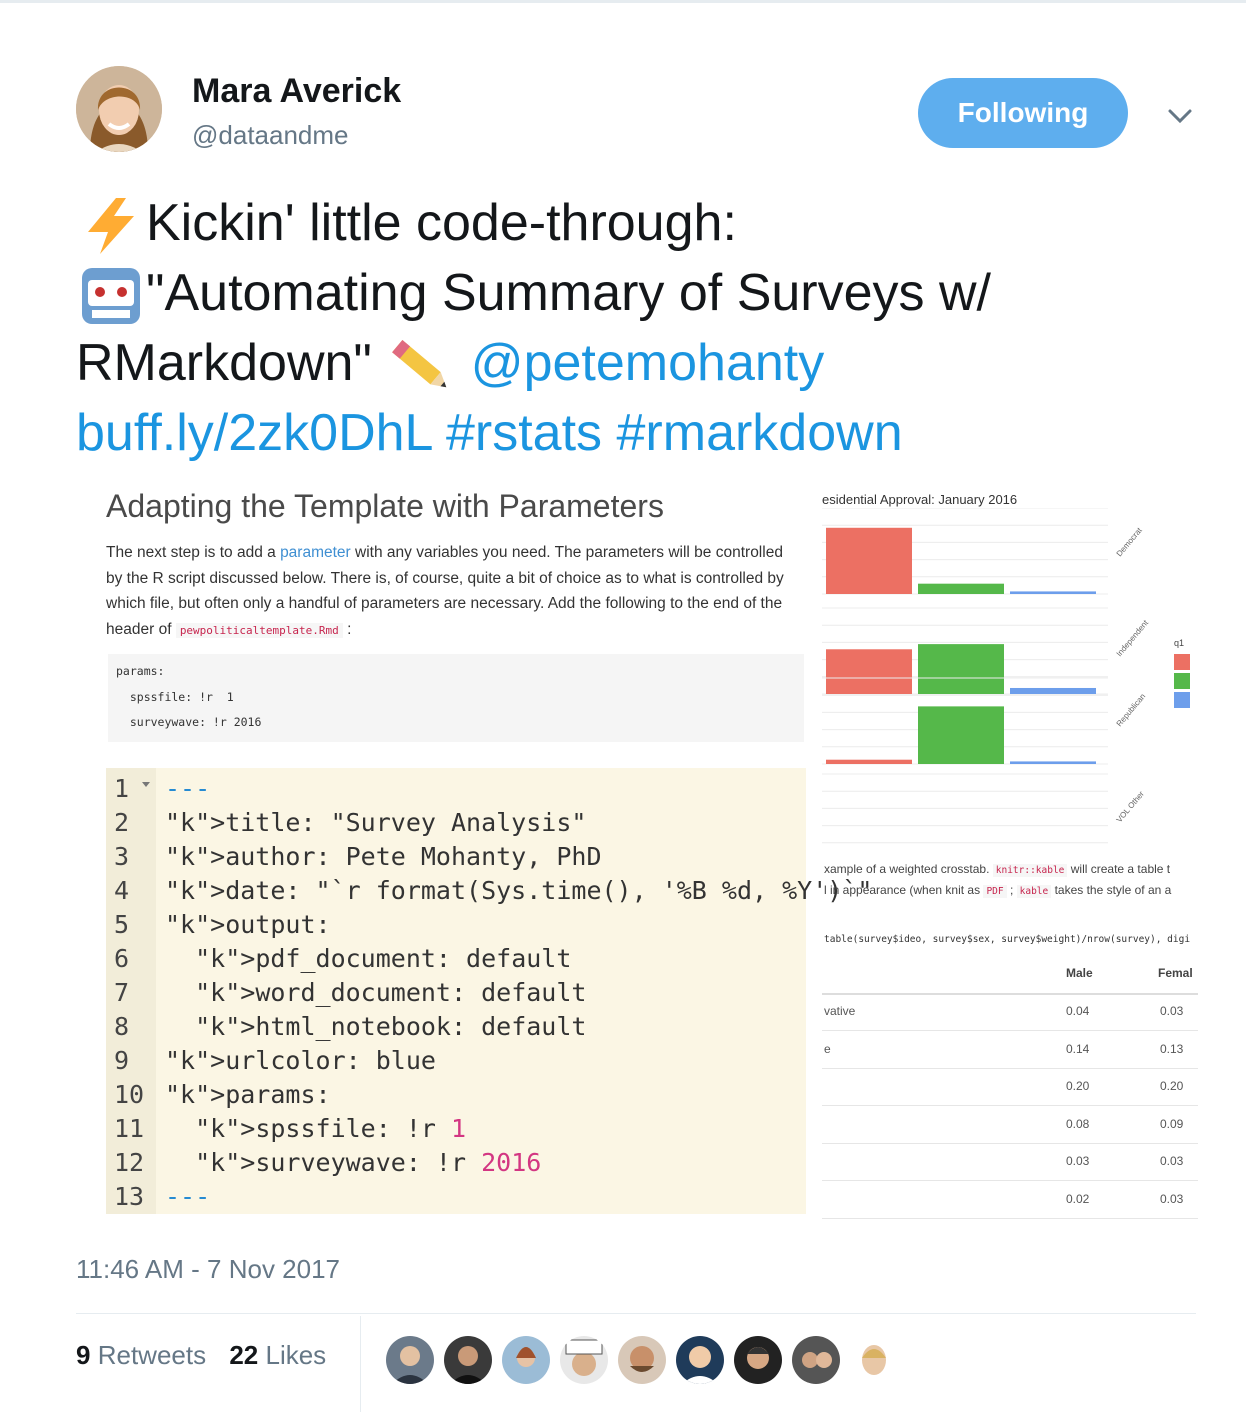  I want to click on doc-para-link: parameter, so click(315, 552).